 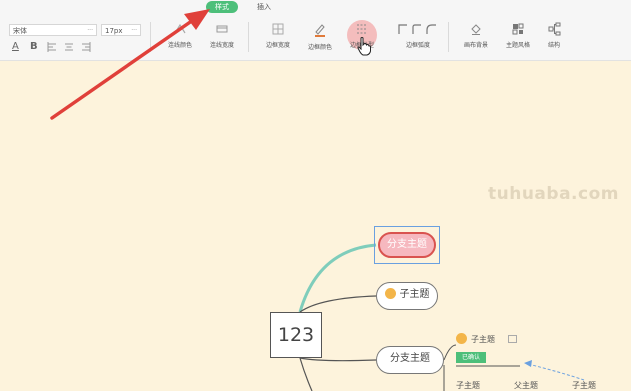 I want to click on bottom-parent-topic: 父主题, so click(x=526, y=385).